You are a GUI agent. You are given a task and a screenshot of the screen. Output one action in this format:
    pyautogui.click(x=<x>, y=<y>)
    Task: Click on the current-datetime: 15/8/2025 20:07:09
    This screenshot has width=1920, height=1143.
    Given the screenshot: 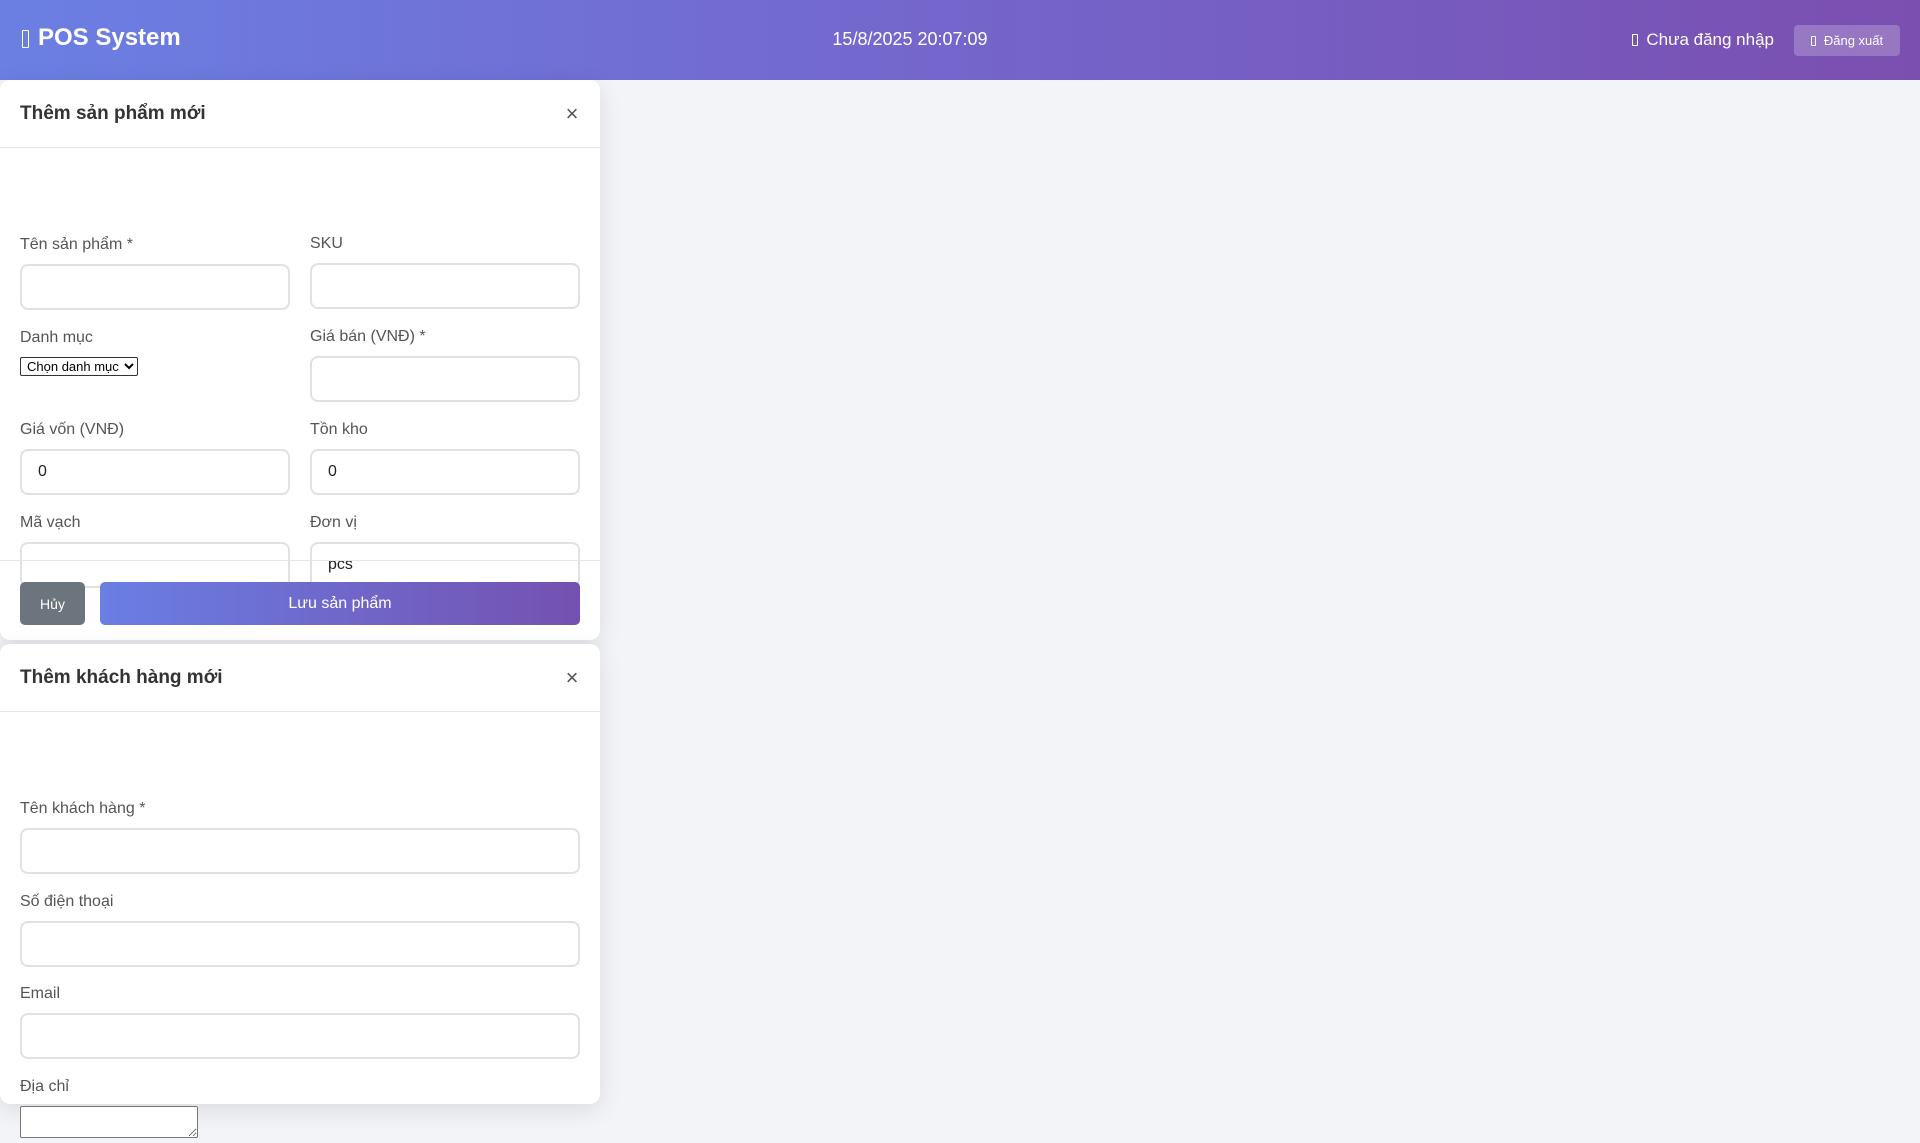 What is the action you would take?
    pyautogui.click(x=910, y=39)
    